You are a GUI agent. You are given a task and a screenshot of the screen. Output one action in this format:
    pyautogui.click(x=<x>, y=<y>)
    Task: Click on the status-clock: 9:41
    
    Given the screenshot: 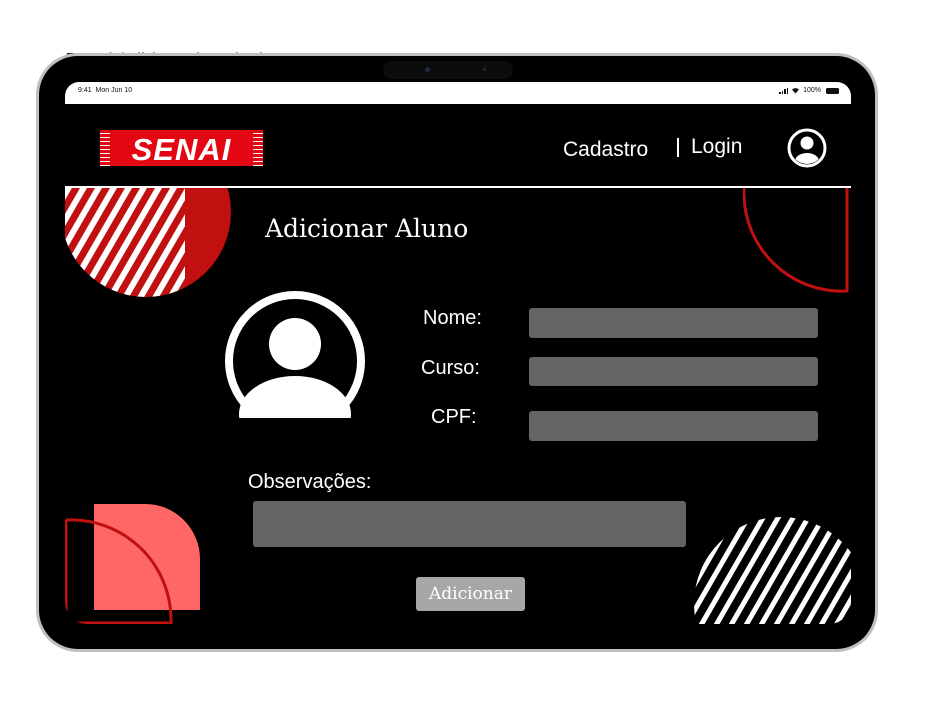 What is the action you would take?
    pyautogui.click(x=85, y=90)
    